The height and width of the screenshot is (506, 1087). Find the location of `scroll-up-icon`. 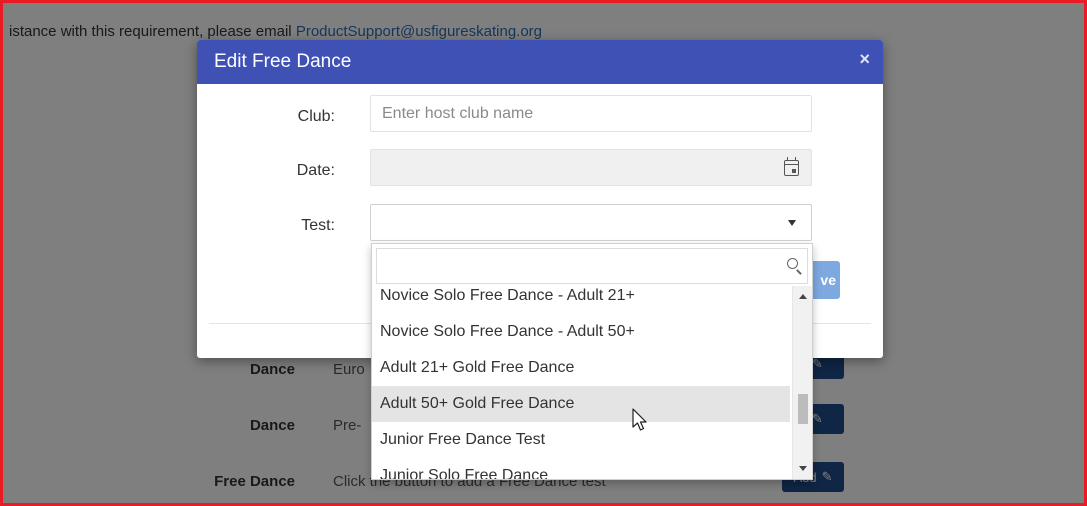

scroll-up-icon is located at coordinates (803, 296).